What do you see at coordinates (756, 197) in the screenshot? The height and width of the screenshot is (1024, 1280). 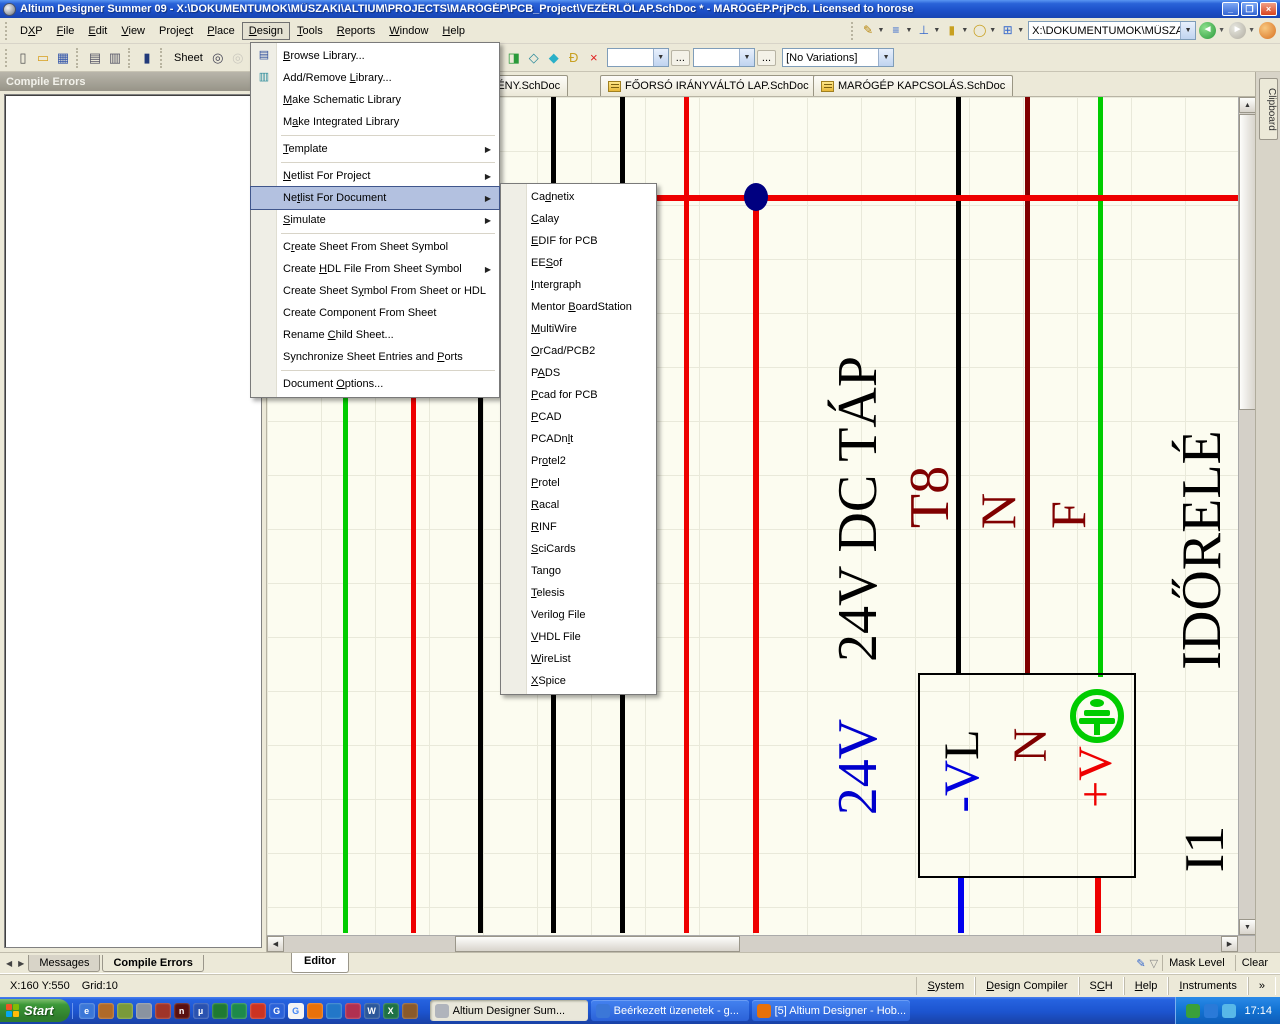 I see `wire-junction-dot` at bounding box center [756, 197].